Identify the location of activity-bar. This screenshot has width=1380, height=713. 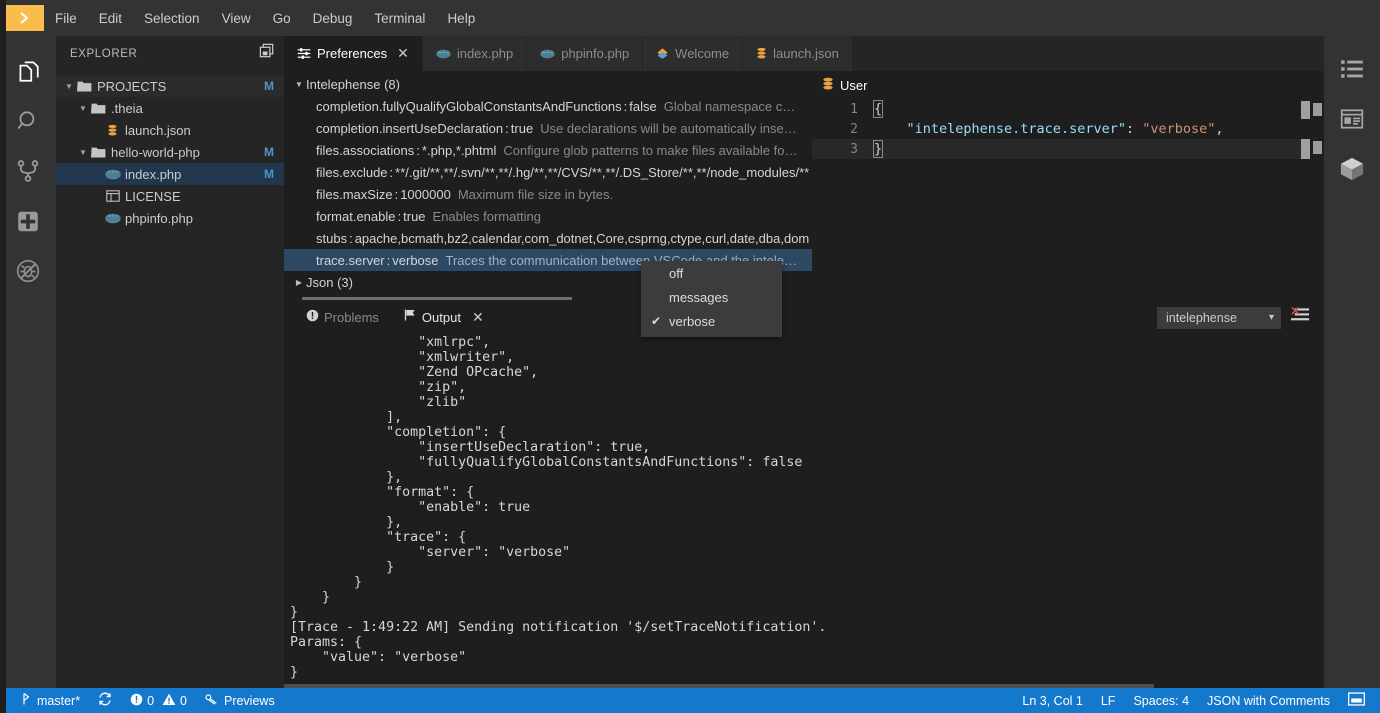
(28, 362).